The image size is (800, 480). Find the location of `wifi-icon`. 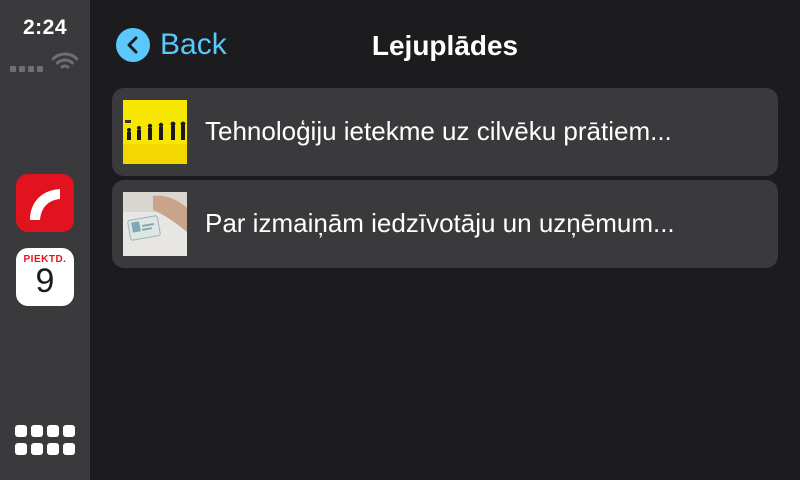

wifi-icon is located at coordinates (65, 60).